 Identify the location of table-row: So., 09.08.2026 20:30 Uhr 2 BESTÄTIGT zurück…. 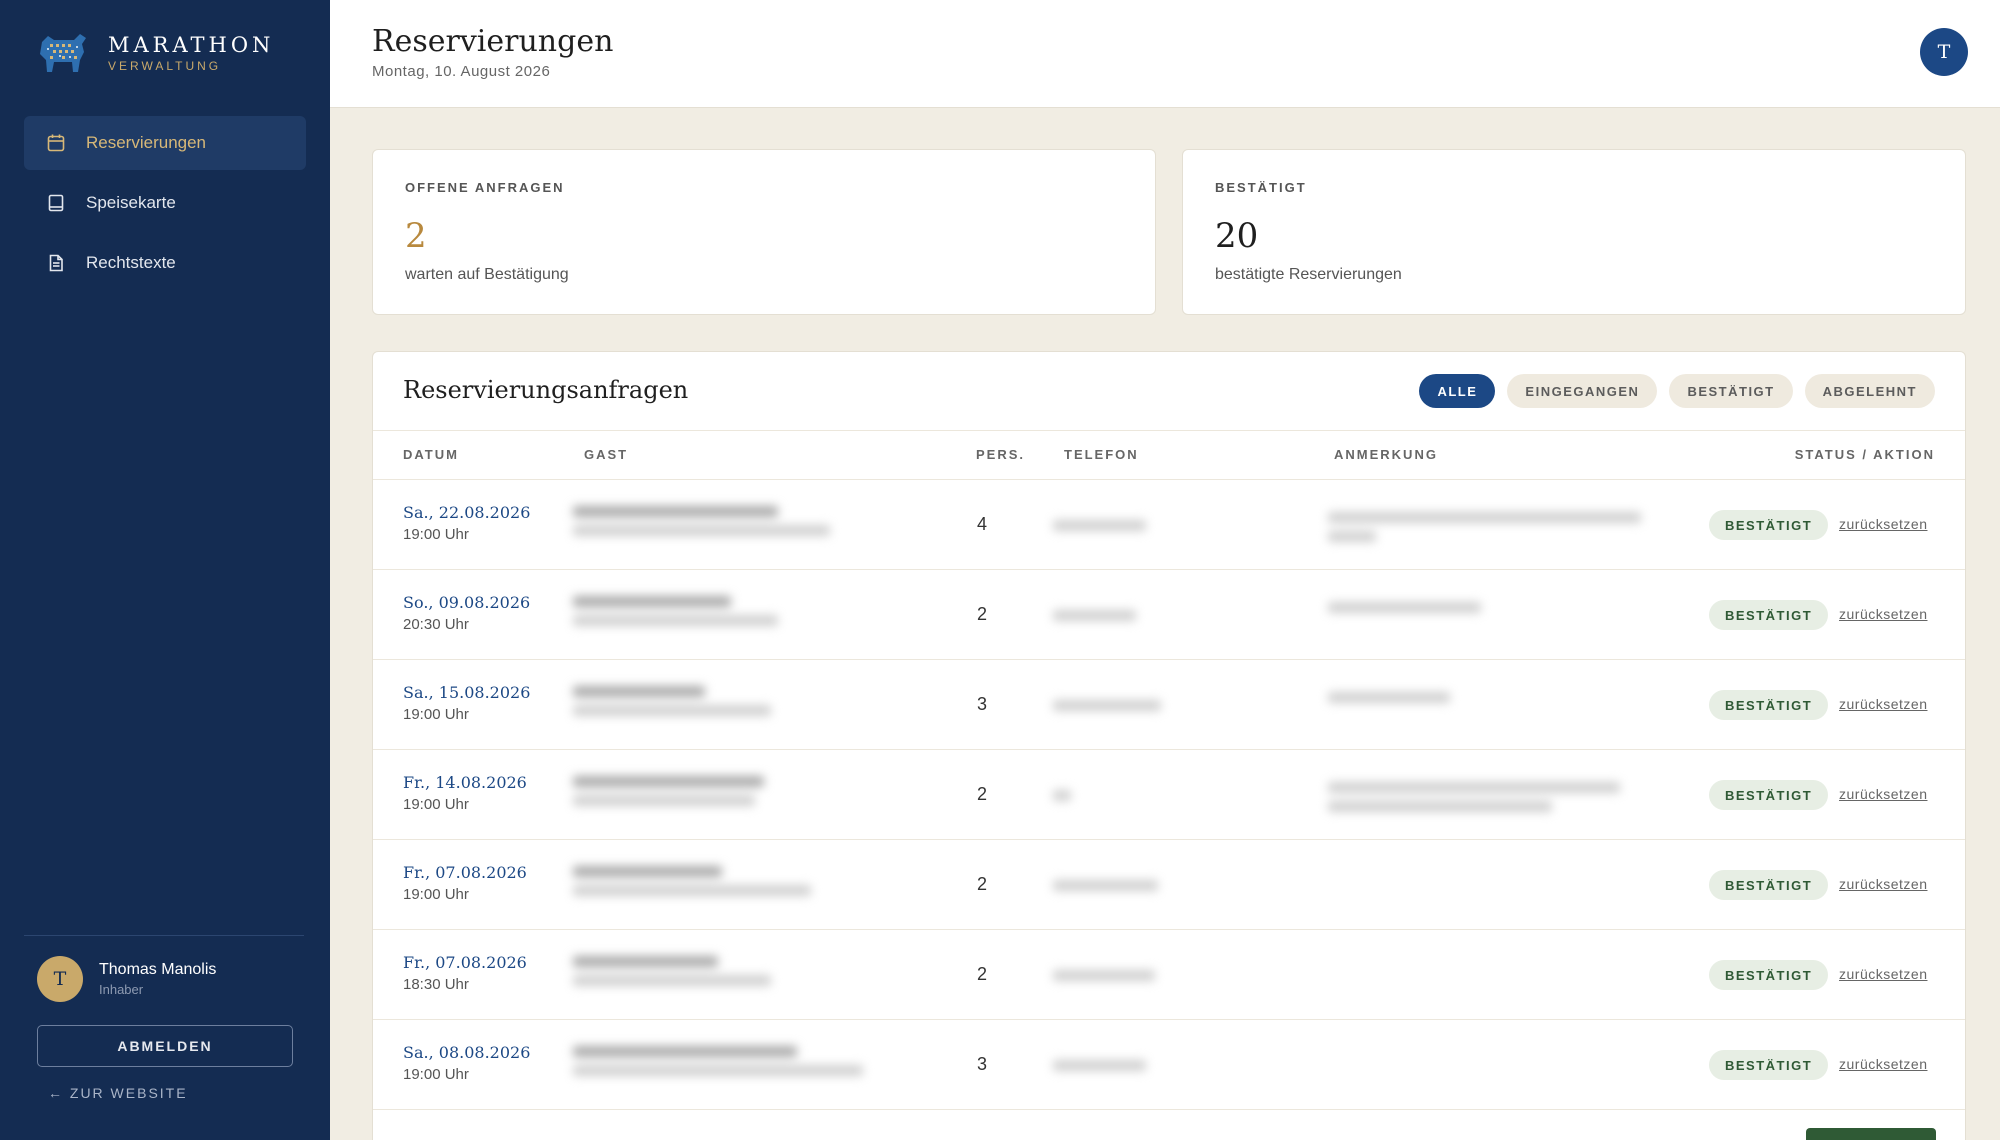
(1169, 615).